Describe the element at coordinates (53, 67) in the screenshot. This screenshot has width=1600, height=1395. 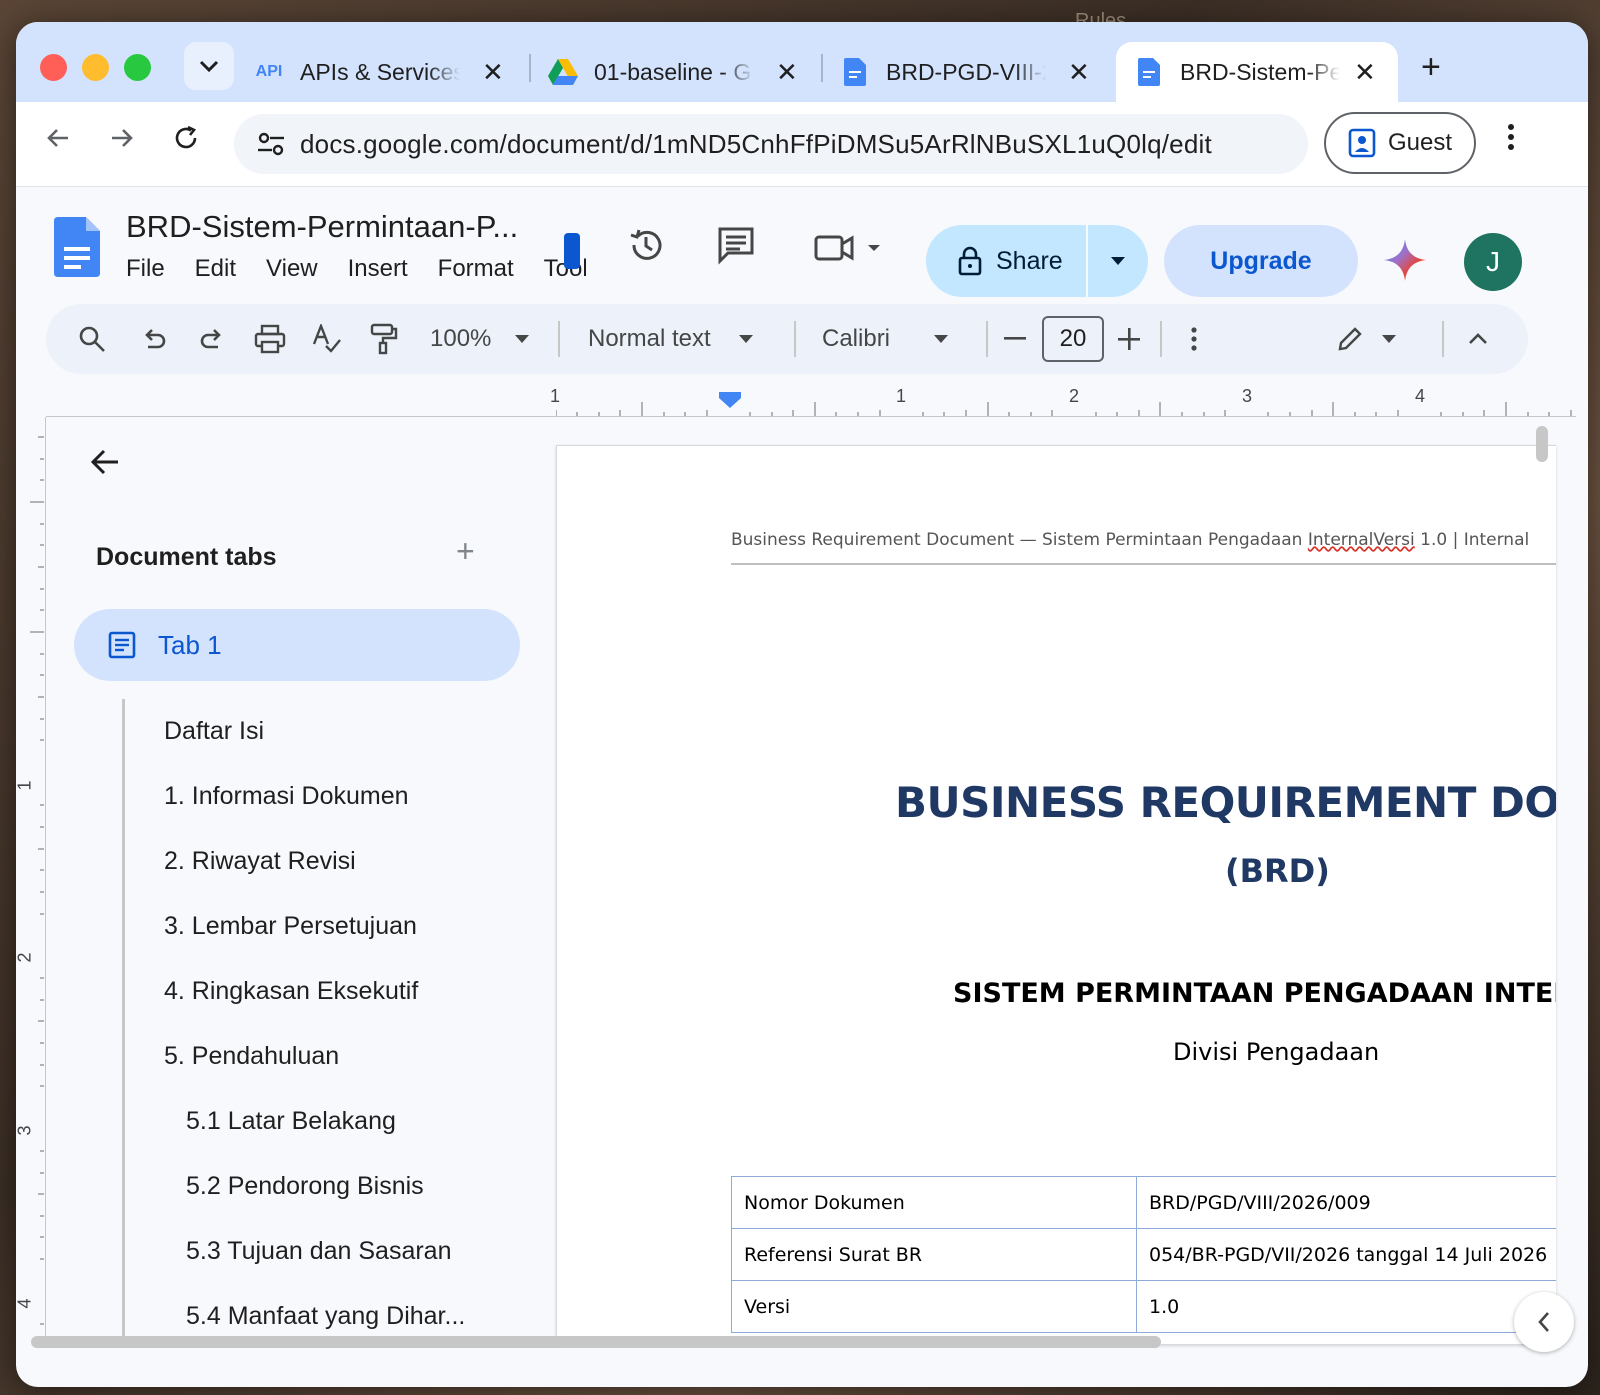
I see `close-window-button` at that location.